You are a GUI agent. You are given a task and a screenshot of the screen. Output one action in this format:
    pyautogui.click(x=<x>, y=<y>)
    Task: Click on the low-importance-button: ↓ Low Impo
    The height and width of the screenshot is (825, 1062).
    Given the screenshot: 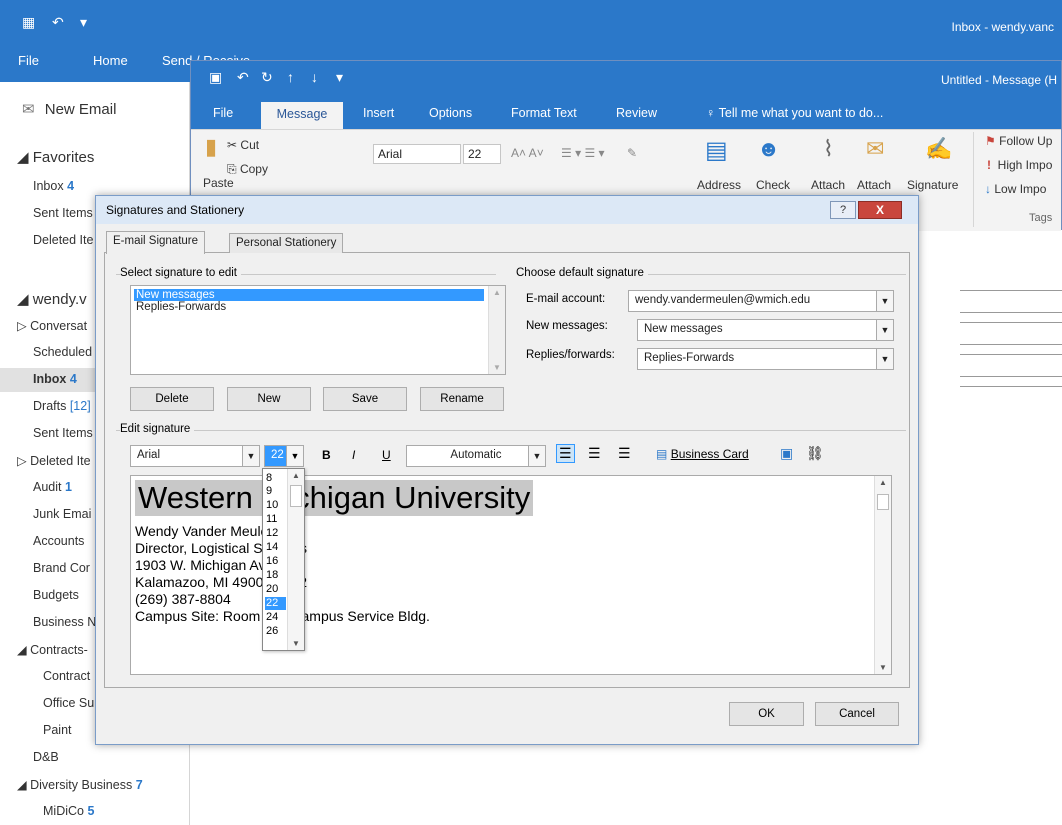 What is the action you would take?
    pyautogui.click(x=1015, y=189)
    